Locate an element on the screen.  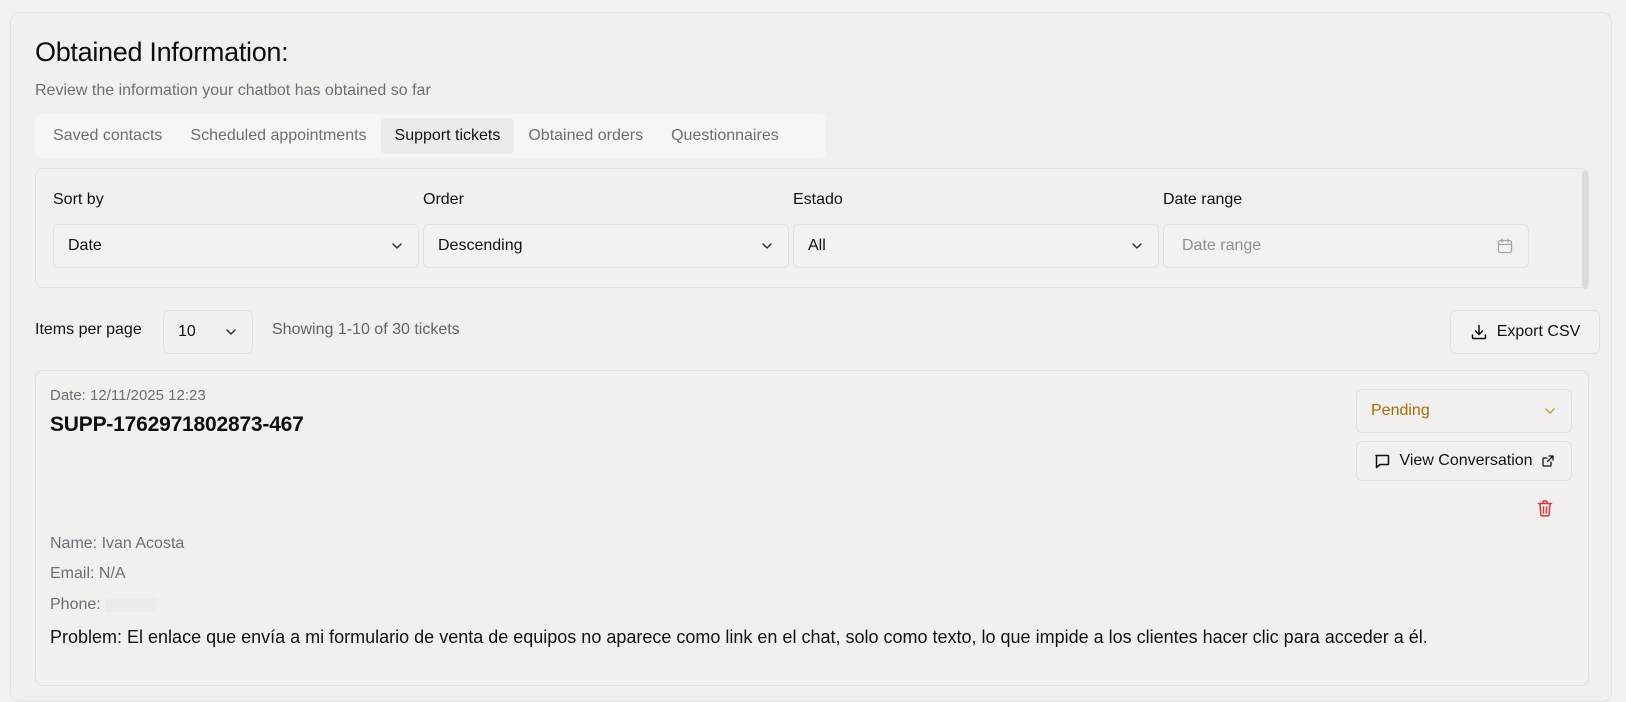
calendar-icon is located at coordinates (1505, 246).